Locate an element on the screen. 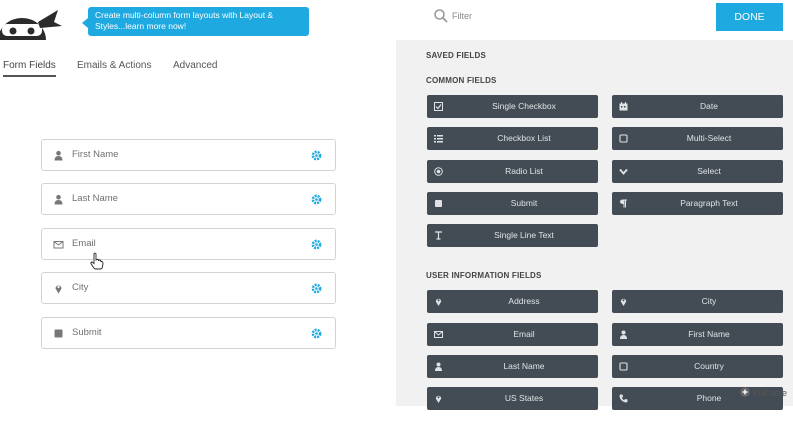 The width and height of the screenshot is (793, 422). field-button-label: Radio List is located at coordinates (524, 171).